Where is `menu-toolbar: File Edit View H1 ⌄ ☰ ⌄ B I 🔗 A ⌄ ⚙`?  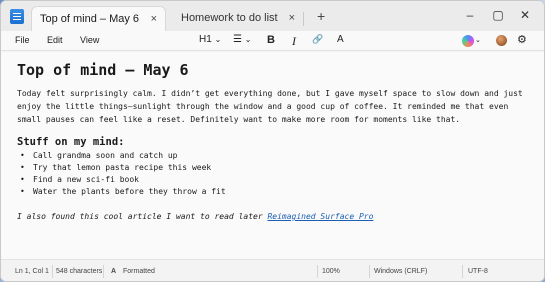 menu-toolbar: File Edit View H1 ⌄ ☰ ⌄ B I 🔗 A ⌄ ⚙ is located at coordinates (272, 41).